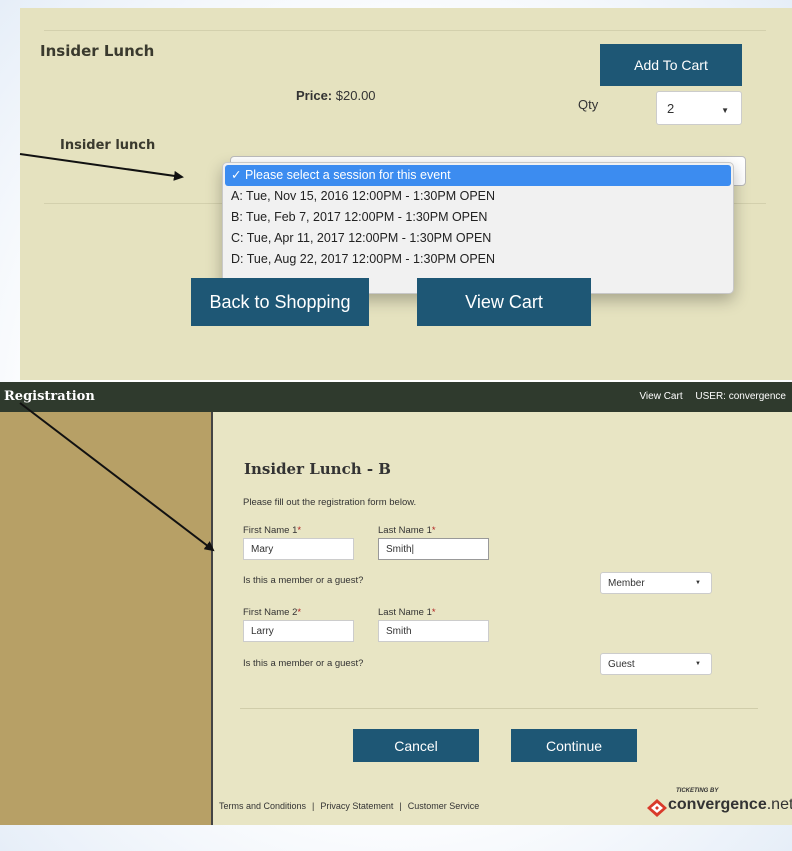 This screenshot has height=851, width=792. I want to click on dropdown-option: ✓ Please select a session for this event, so click(478, 175).